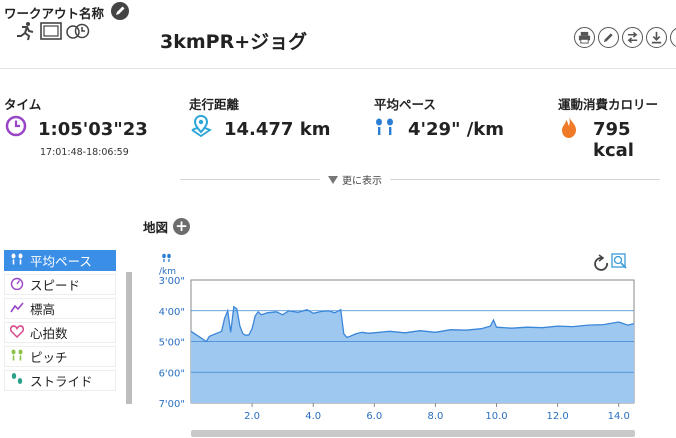 The height and width of the screenshot is (438, 676). I want to click on sidebar-item-label: 平均ペース, so click(61, 261).